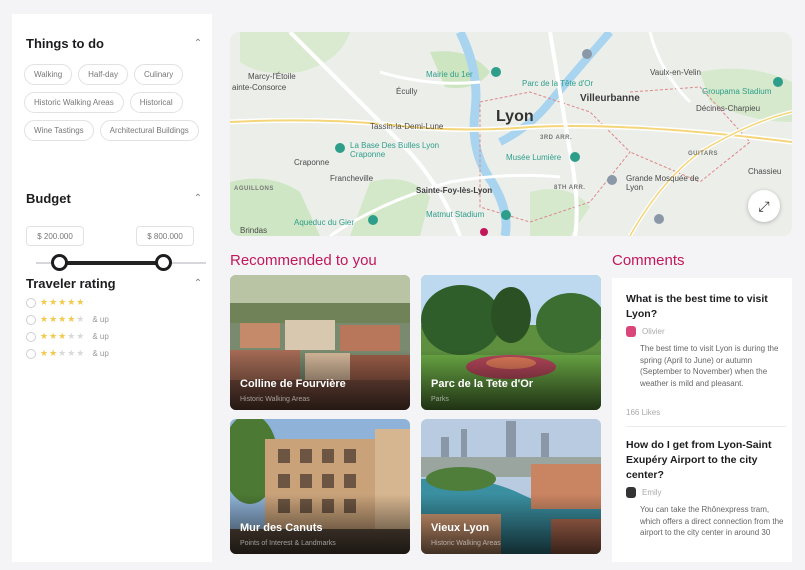 This screenshot has height=570, width=805. What do you see at coordinates (662, 183) in the screenshot?
I see `map-label: Grande Mosquée de Lyon` at bounding box center [662, 183].